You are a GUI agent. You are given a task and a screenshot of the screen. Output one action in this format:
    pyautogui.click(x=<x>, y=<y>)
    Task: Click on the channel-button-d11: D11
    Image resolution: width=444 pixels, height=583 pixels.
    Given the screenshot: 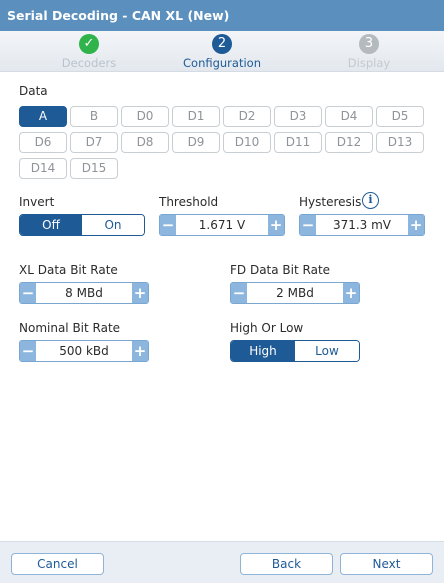 What is the action you would take?
    pyautogui.click(x=298, y=142)
    